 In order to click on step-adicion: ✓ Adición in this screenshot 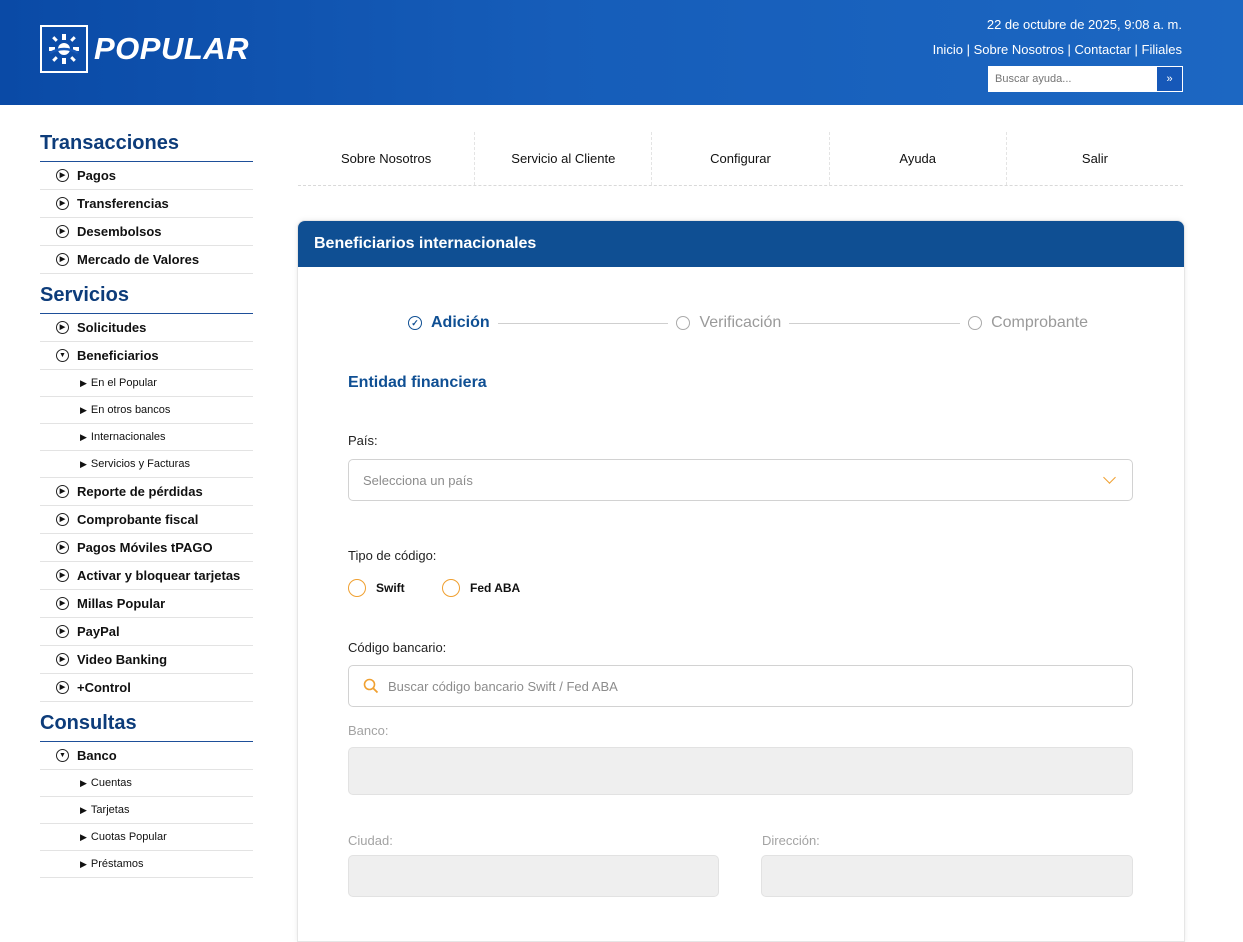, I will do `click(449, 323)`.